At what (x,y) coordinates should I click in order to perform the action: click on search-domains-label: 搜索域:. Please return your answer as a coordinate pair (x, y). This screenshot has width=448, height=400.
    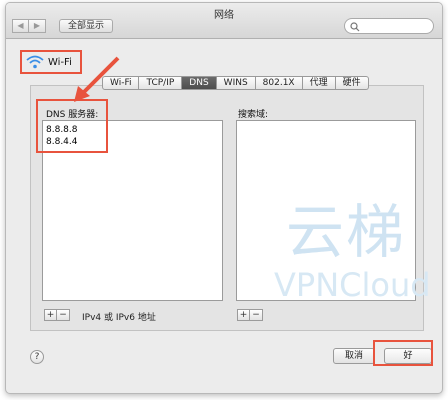
    Looking at the image, I should click on (253, 115).